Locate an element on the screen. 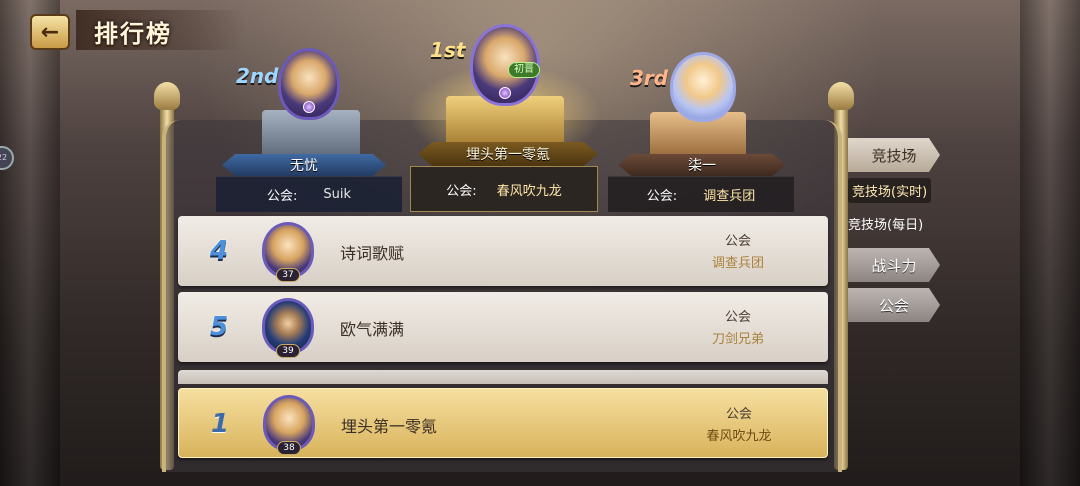 The image size is (1080, 486). tab-power: 战斗力 is located at coordinates (894, 265).